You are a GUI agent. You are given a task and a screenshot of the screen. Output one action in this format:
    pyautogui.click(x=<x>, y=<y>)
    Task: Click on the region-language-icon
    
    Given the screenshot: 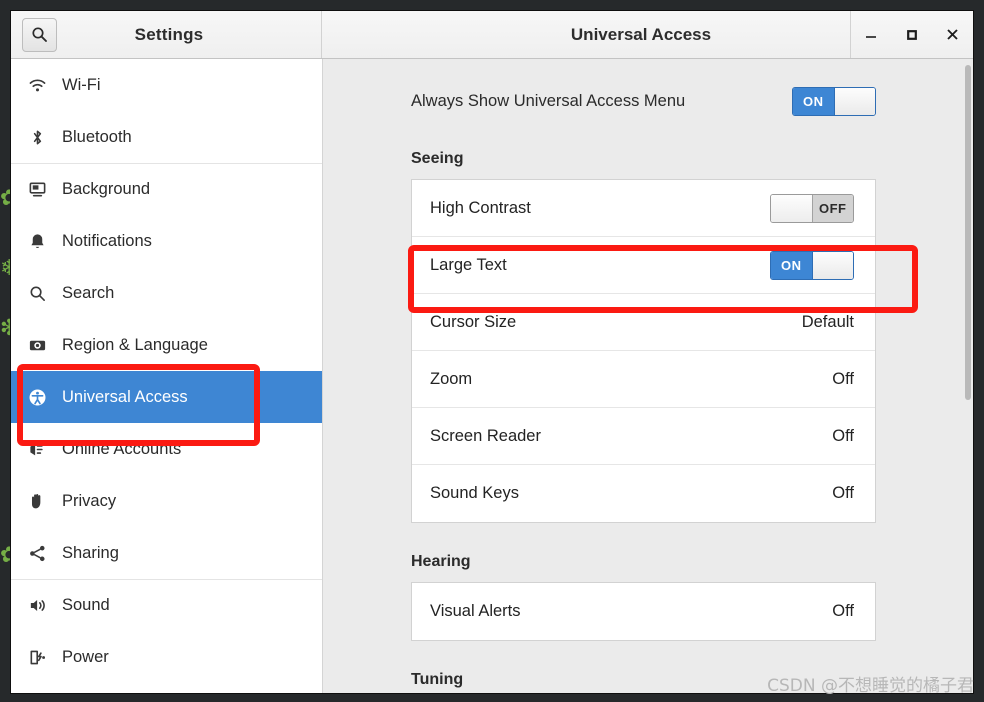 What is the action you would take?
    pyautogui.click(x=43, y=345)
    